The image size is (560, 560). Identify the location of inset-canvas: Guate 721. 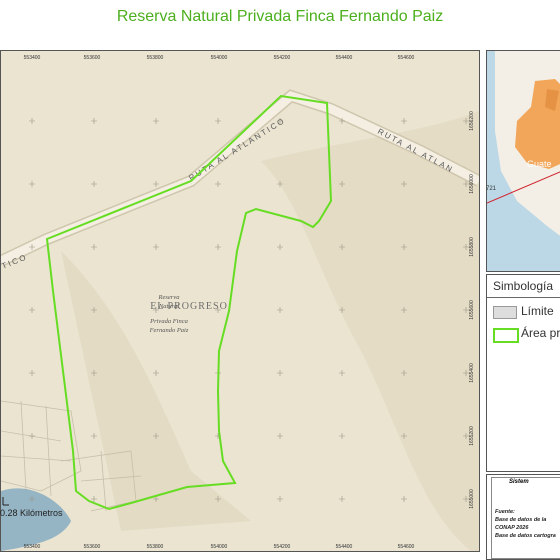
(523, 161).